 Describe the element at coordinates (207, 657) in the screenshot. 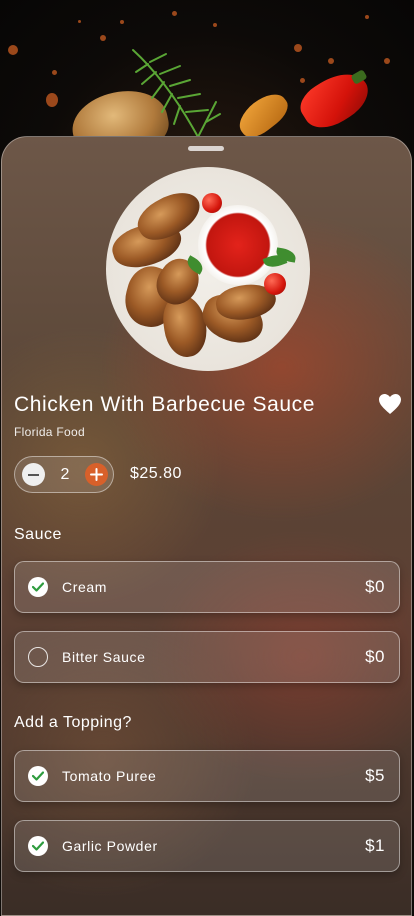

I see `sauce-option-bitter-sauce: Bitter Sauce $0` at that location.